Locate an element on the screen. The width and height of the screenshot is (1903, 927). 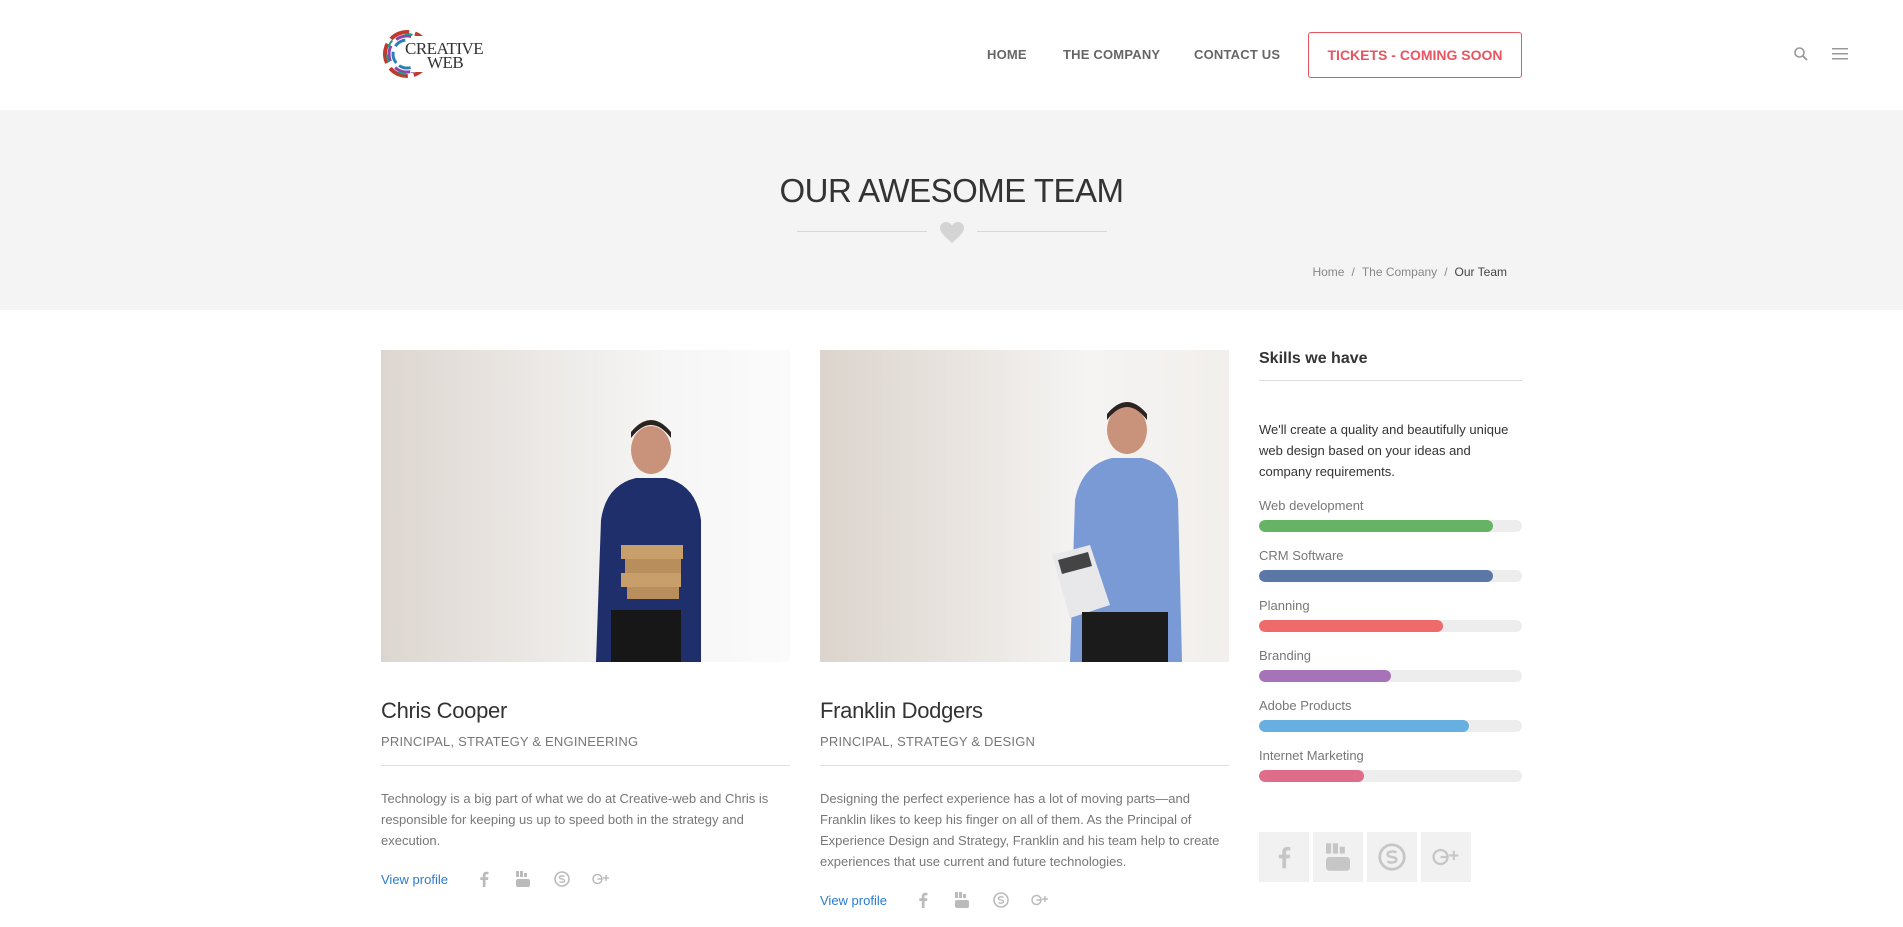
search-icon is located at coordinates (1801, 54).